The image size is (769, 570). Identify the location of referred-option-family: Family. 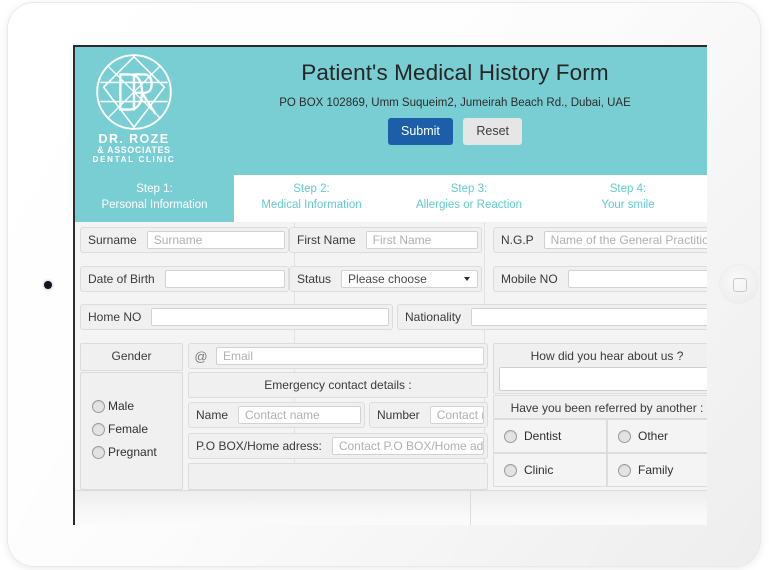
(657, 470).